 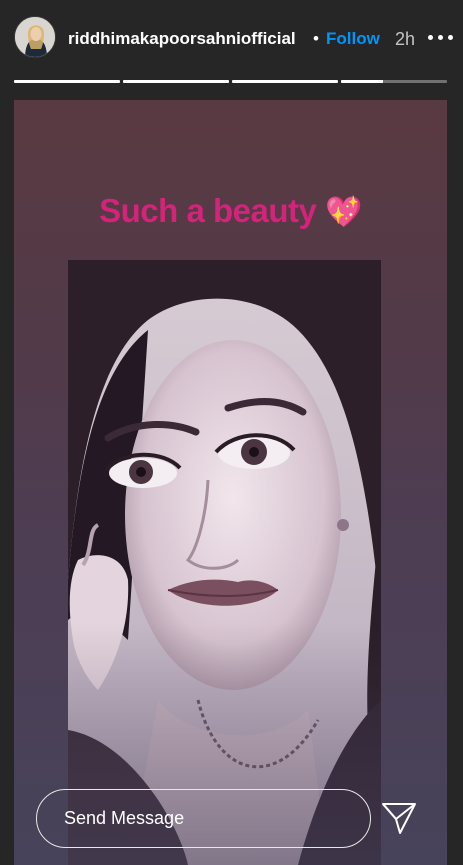 I want to click on avatar, so click(x=35, y=37).